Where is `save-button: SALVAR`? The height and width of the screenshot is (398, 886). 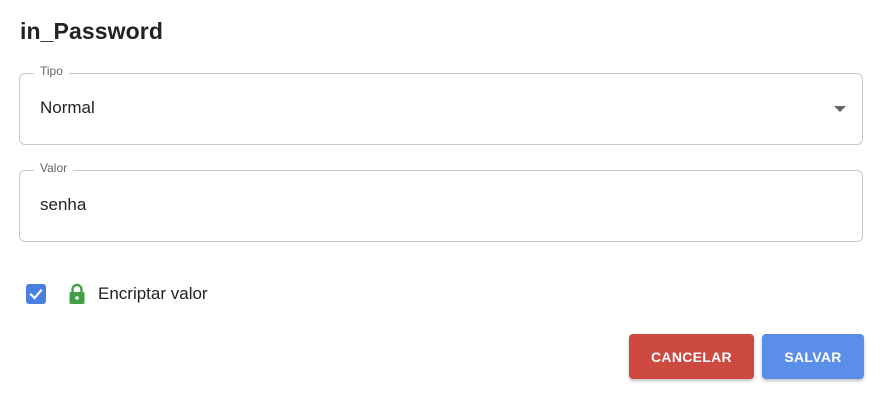
save-button: SALVAR is located at coordinates (813, 356).